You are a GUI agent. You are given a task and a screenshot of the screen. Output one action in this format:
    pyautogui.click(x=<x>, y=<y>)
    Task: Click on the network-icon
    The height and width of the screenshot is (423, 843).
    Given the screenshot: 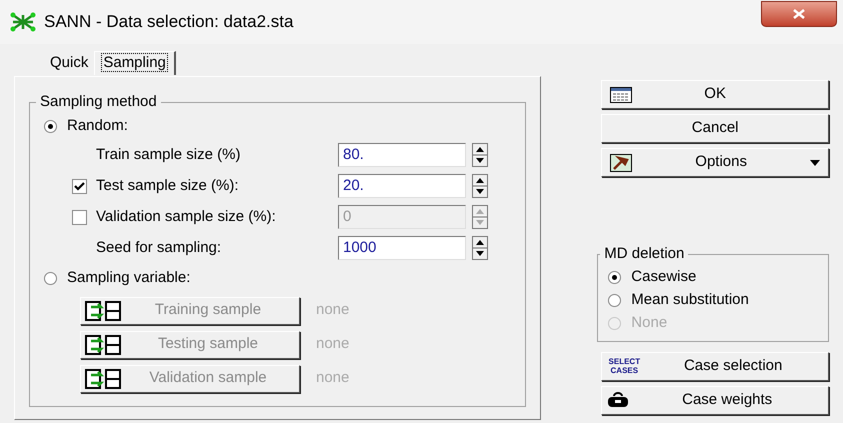 What is the action you would take?
    pyautogui.click(x=23, y=22)
    